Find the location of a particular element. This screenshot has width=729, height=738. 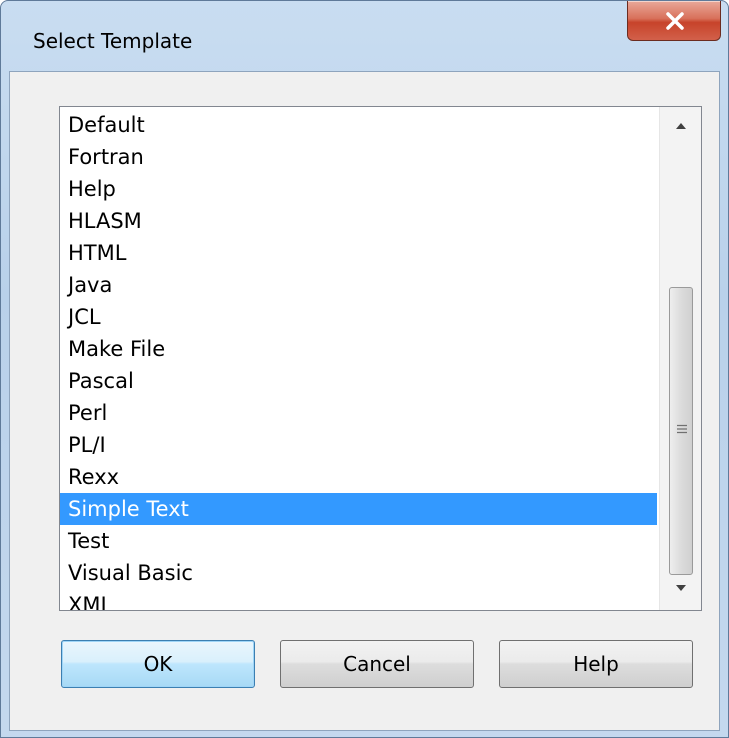

list-item: PL/I is located at coordinates (358, 445).